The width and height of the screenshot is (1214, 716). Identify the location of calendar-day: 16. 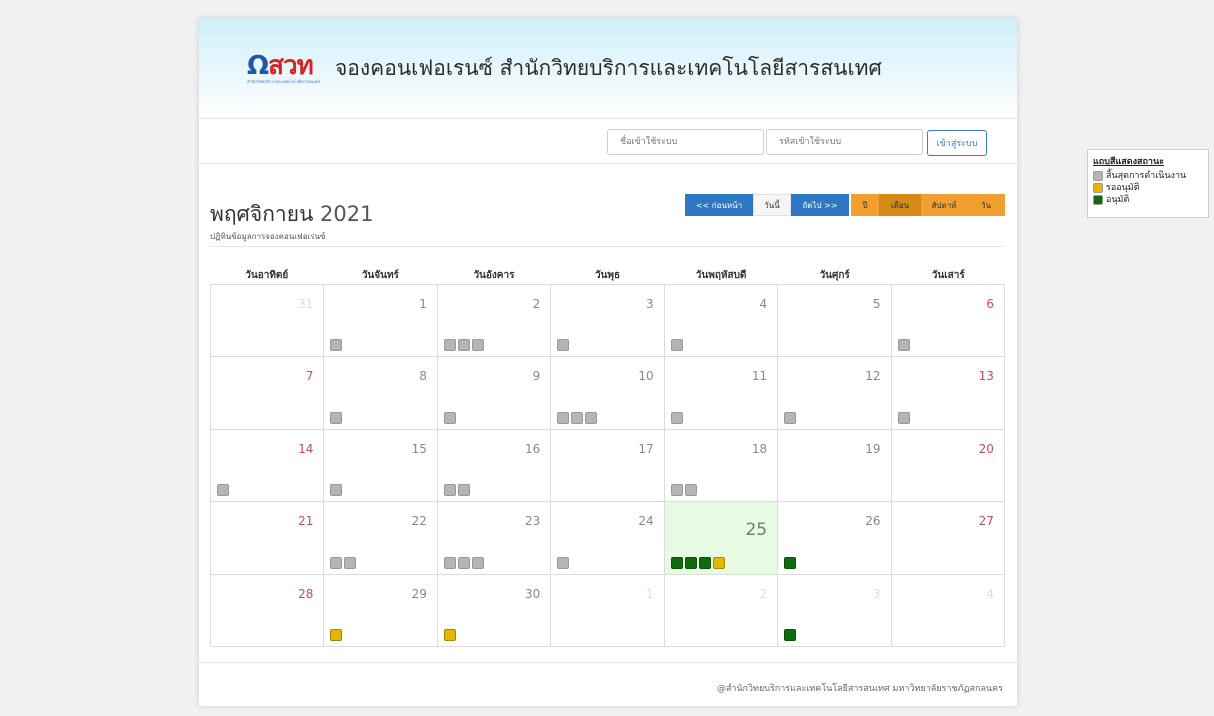
(494, 466).